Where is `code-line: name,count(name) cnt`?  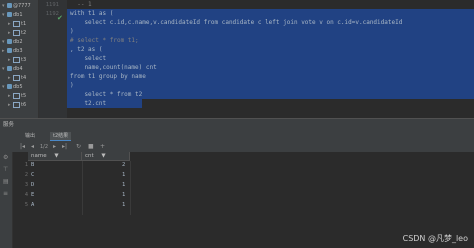
code-line: name,count(name) cnt is located at coordinates (113, 67).